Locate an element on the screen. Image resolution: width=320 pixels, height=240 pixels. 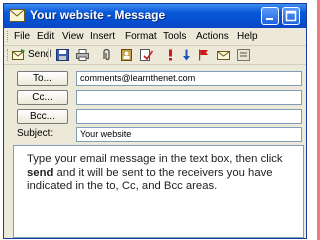
title-bar: Your website - Message is located at coordinates (155, 16).